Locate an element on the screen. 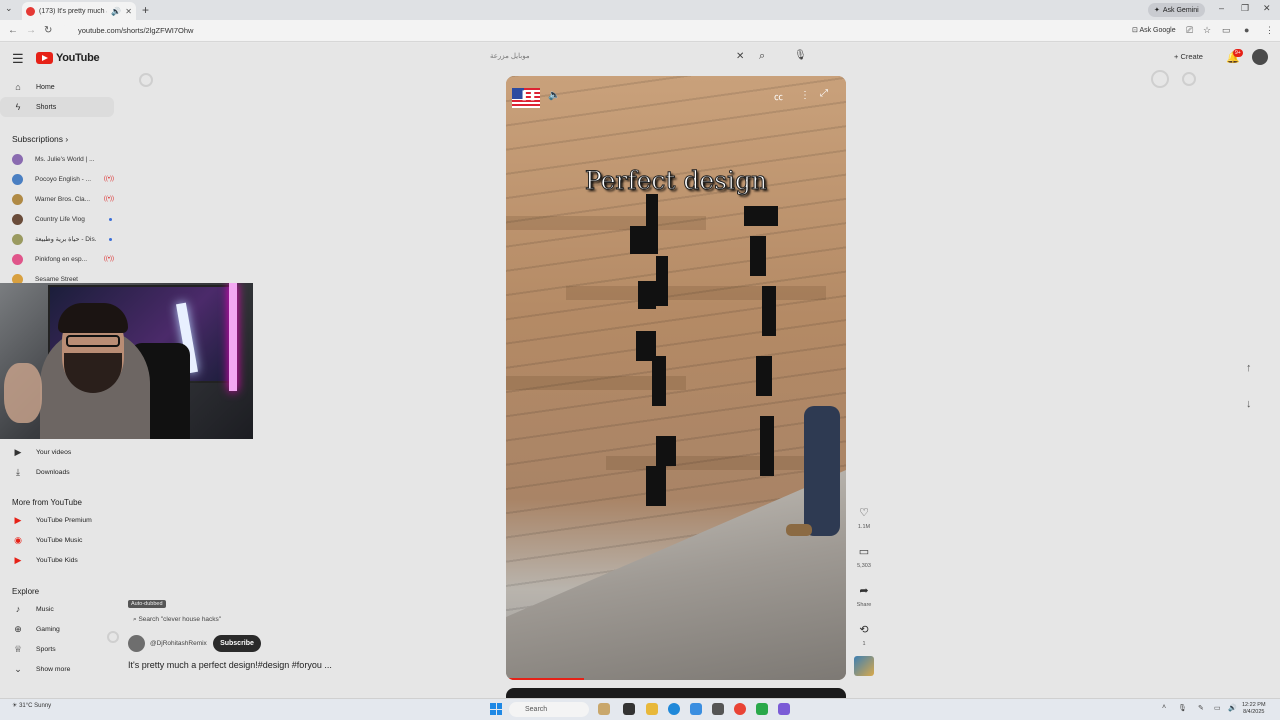 The width and height of the screenshot is (1280, 720). close-tab-icon: ✕ is located at coordinates (128, 11).